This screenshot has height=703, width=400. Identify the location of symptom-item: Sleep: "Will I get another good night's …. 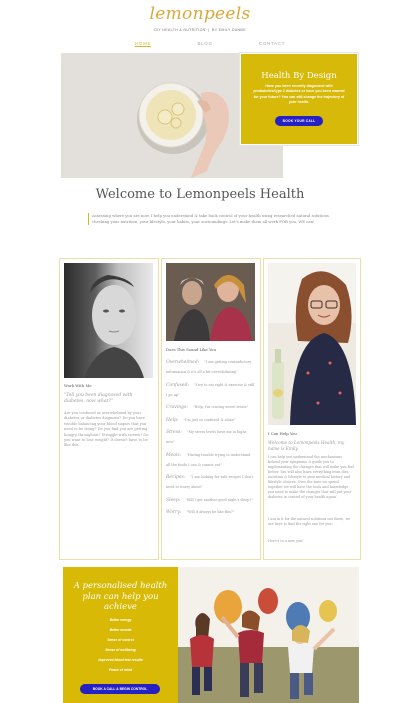
(209, 500).